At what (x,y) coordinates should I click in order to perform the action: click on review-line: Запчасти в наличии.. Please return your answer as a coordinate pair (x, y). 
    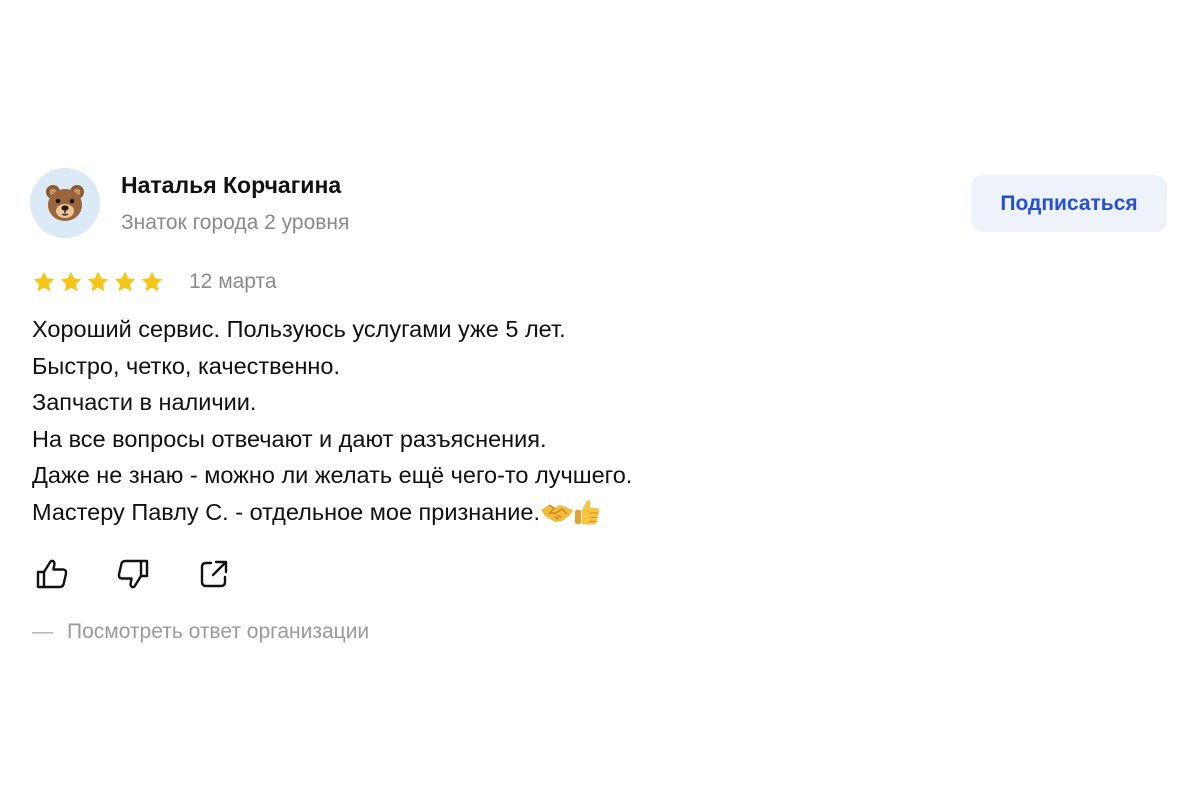
    Looking at the image, I should click on (144, 402).